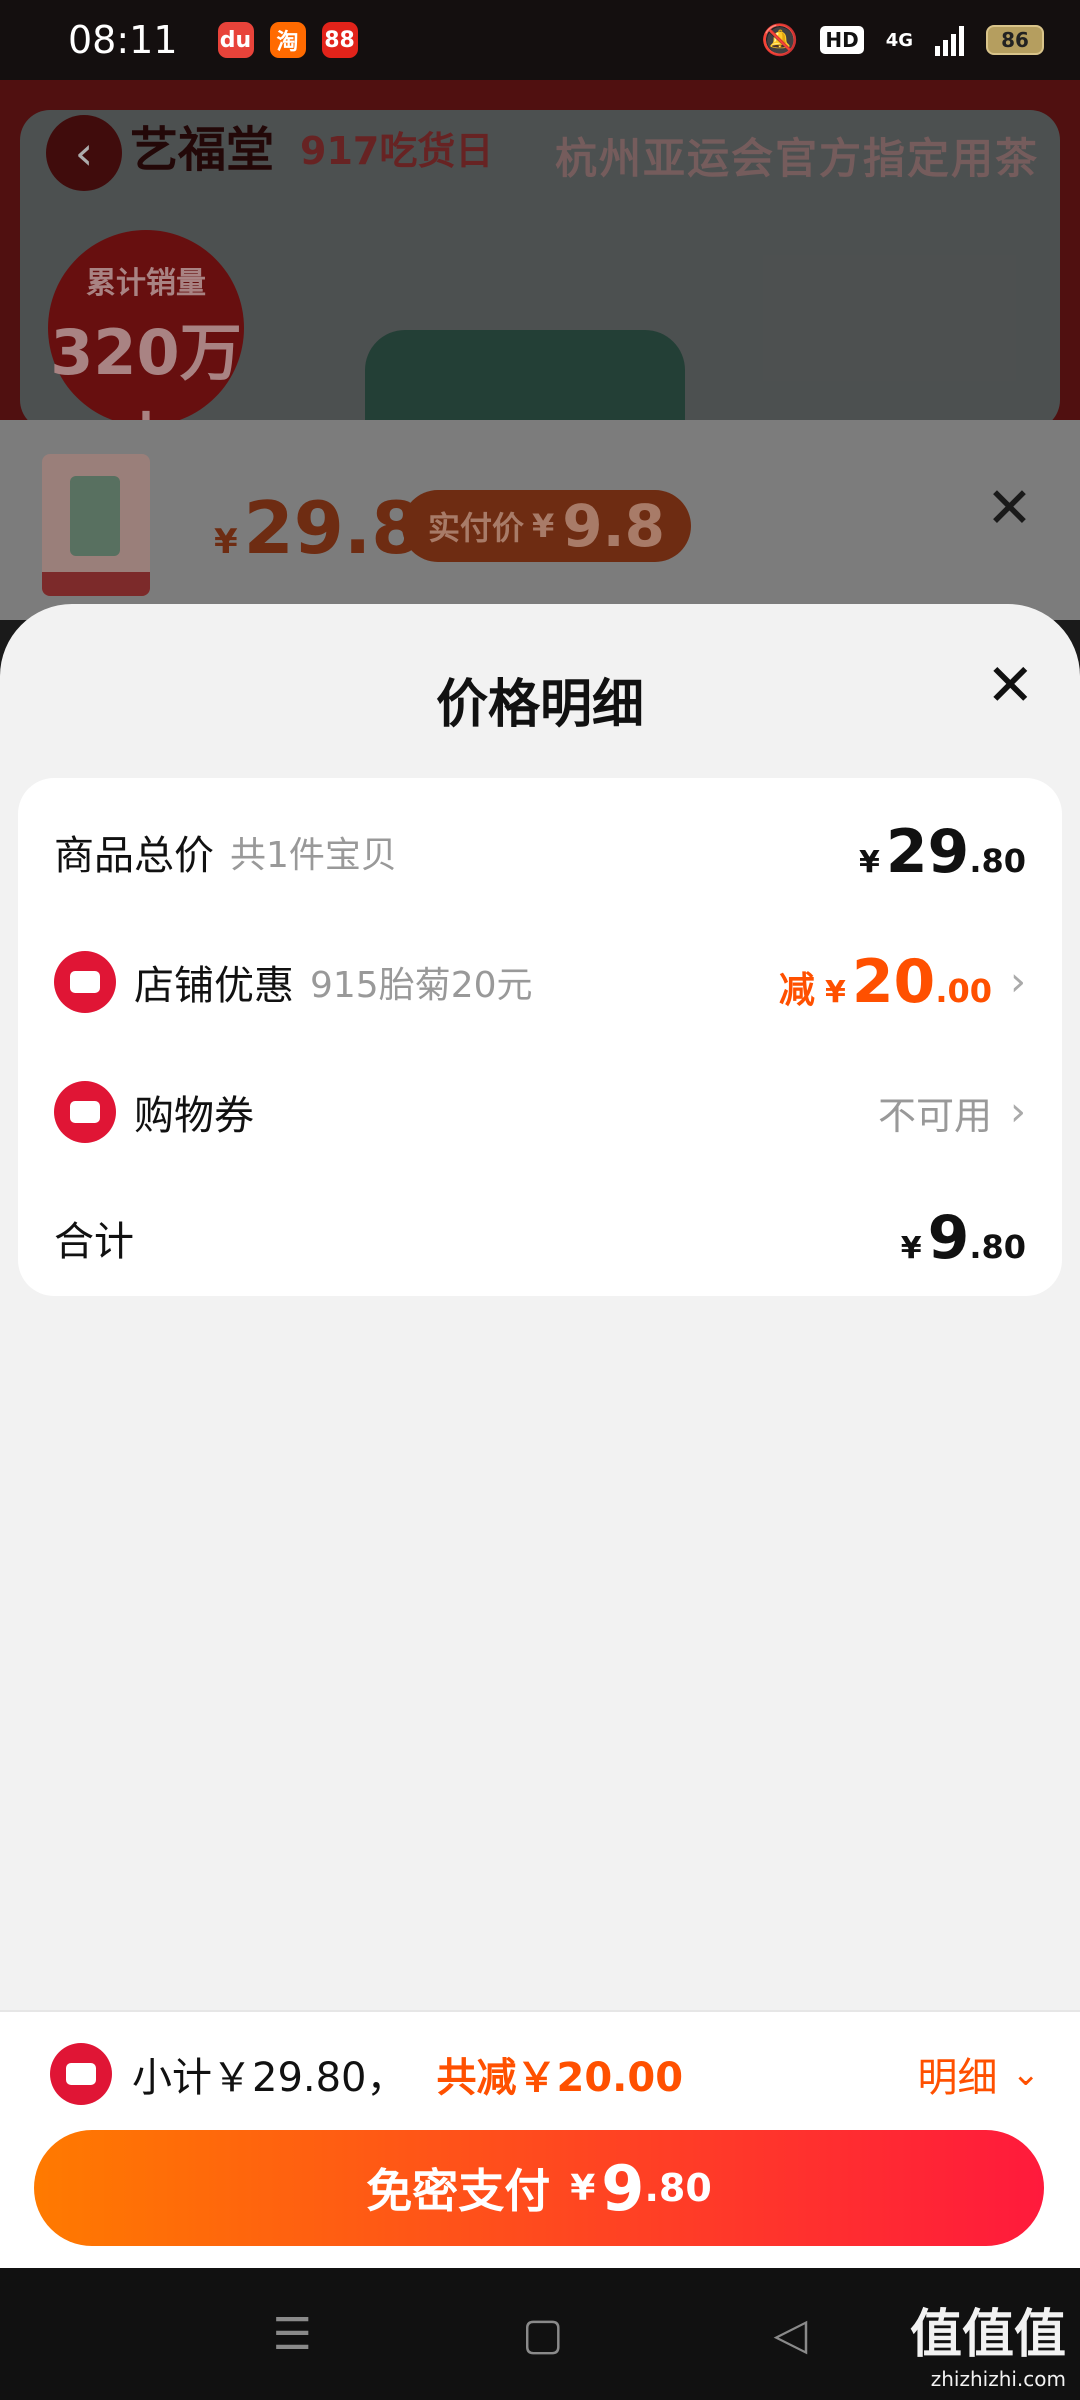  What do you see at coordinates (540, 982) in the screenshot?
I see `row-store-discount: 店铺优惠 915胎菊20元 减 ¥ 20 .00 ›` at bounding box center [540, 982].